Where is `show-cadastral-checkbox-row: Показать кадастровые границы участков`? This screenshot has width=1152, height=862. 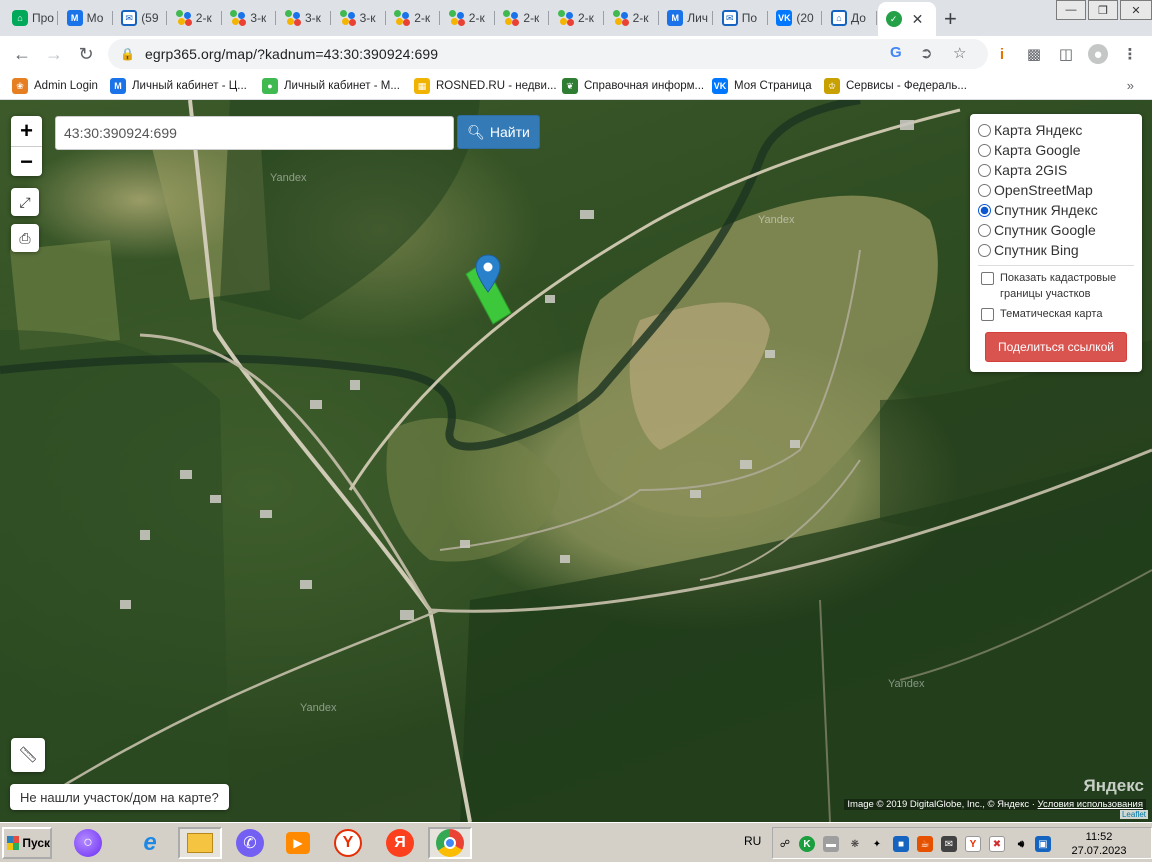
show-cadastral-checkbox-row: Показать кадастровые границы участков is located at coordinates (1056, 286).